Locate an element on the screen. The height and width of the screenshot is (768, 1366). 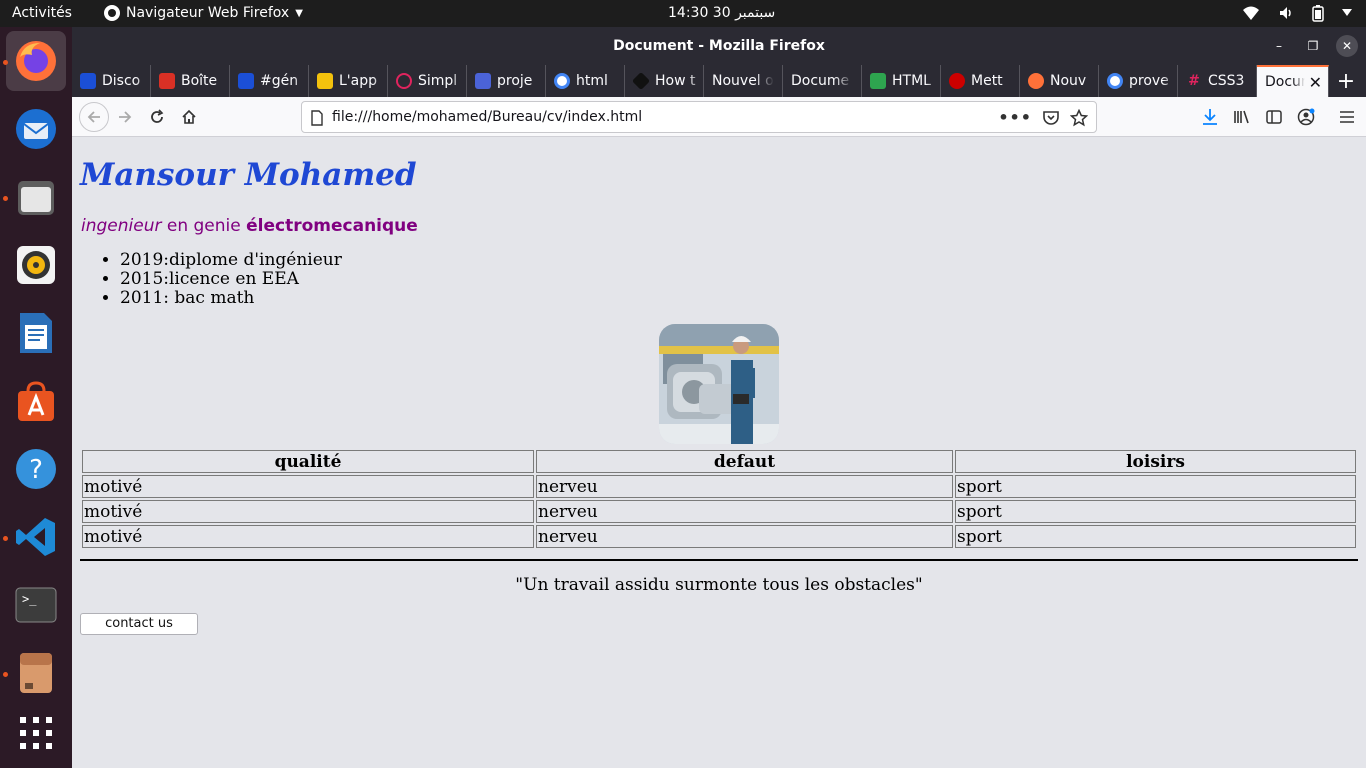
dock-show-apps is located at coordinates (36, 733).